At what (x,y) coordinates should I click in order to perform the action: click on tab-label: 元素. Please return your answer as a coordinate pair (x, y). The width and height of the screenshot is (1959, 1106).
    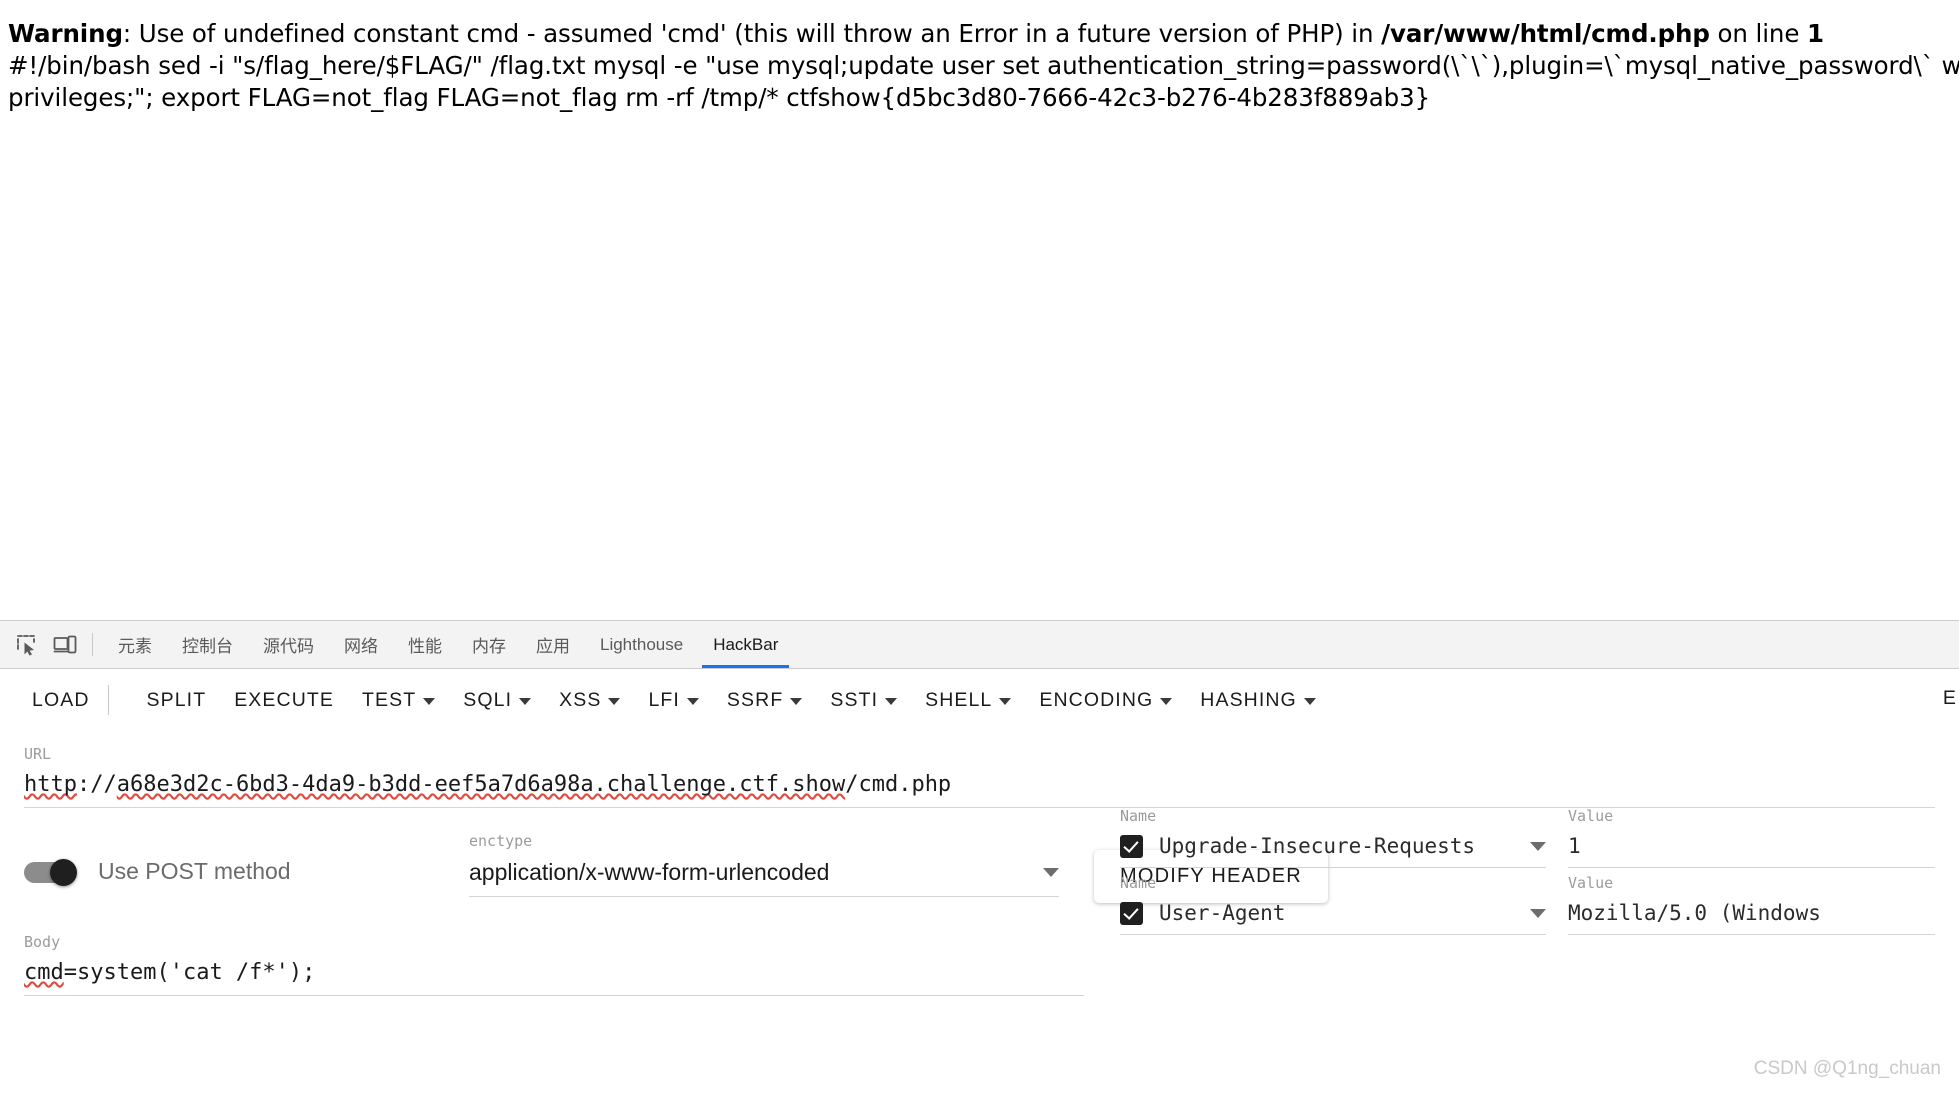
    Looking at the image, I should click on (135, 646).